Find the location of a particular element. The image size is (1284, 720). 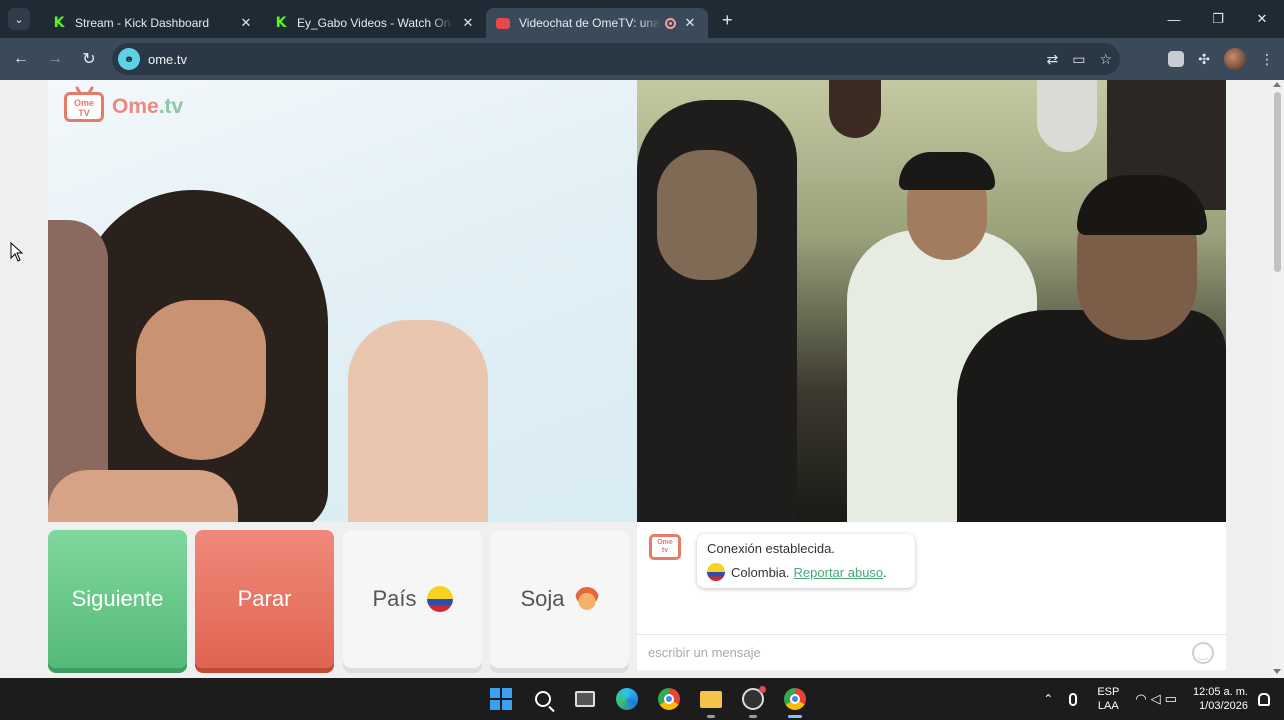

menu-icon: ⋮ is located at coordinates (1267, 59).